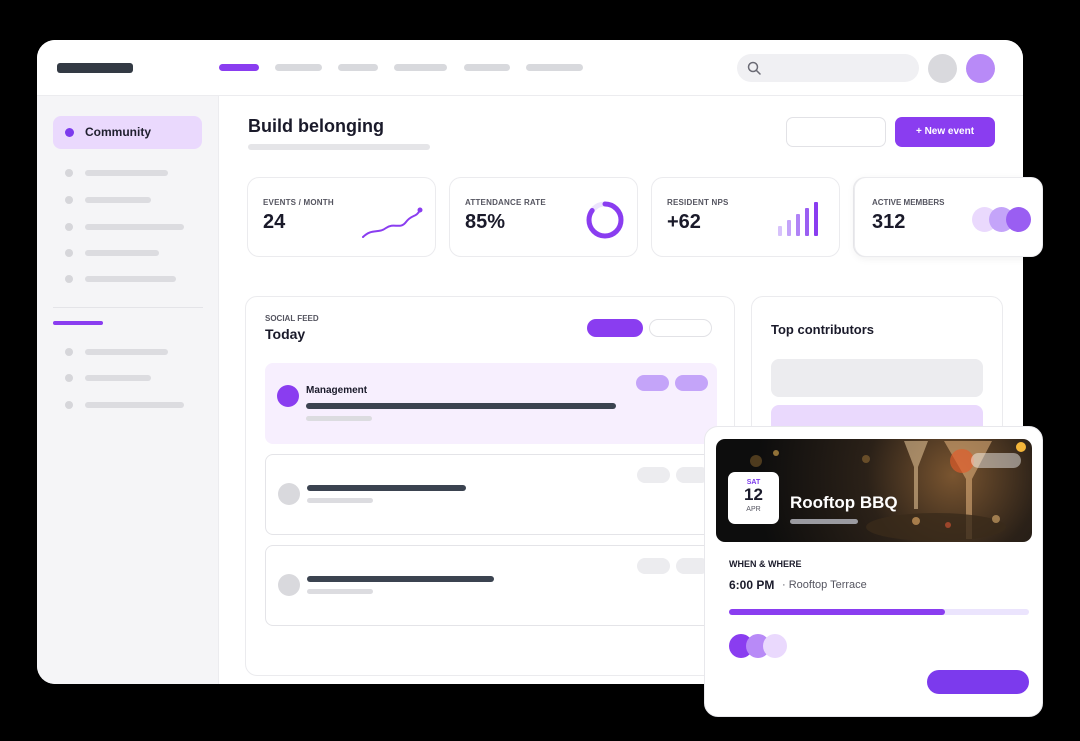 The height and width of the screenshot is (741, 1080). Describe the element at coordinates (824, 521) in the screenshot. I see `event-subtitle-placeholder` at that location.